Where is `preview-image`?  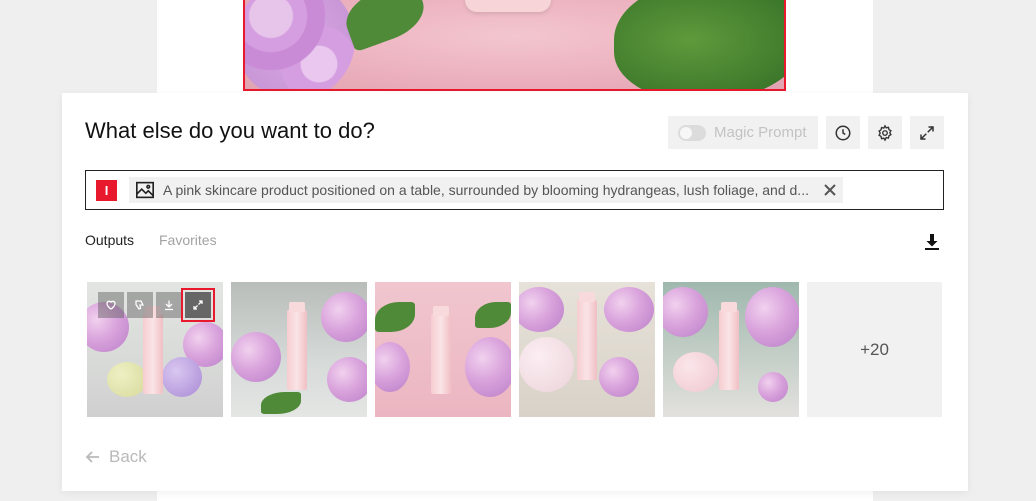 preview-image is located at coordinates (514, 45).